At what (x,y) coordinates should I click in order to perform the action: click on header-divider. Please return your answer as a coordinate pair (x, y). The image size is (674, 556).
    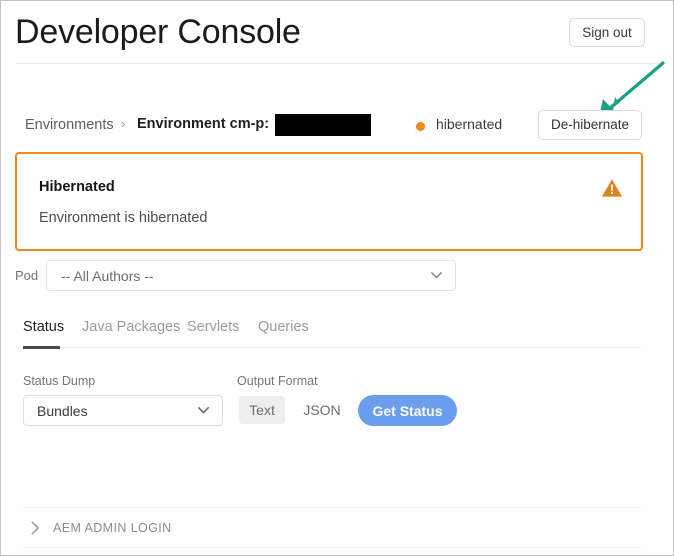
    Looking at the image, I should click on (339, 63).